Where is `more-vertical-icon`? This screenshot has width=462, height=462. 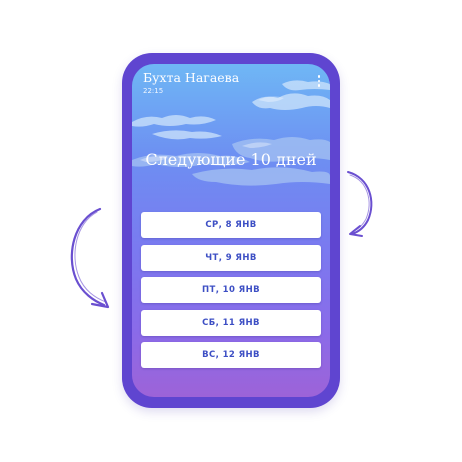 more-vertical-icon is located at coordinates (319, 82).